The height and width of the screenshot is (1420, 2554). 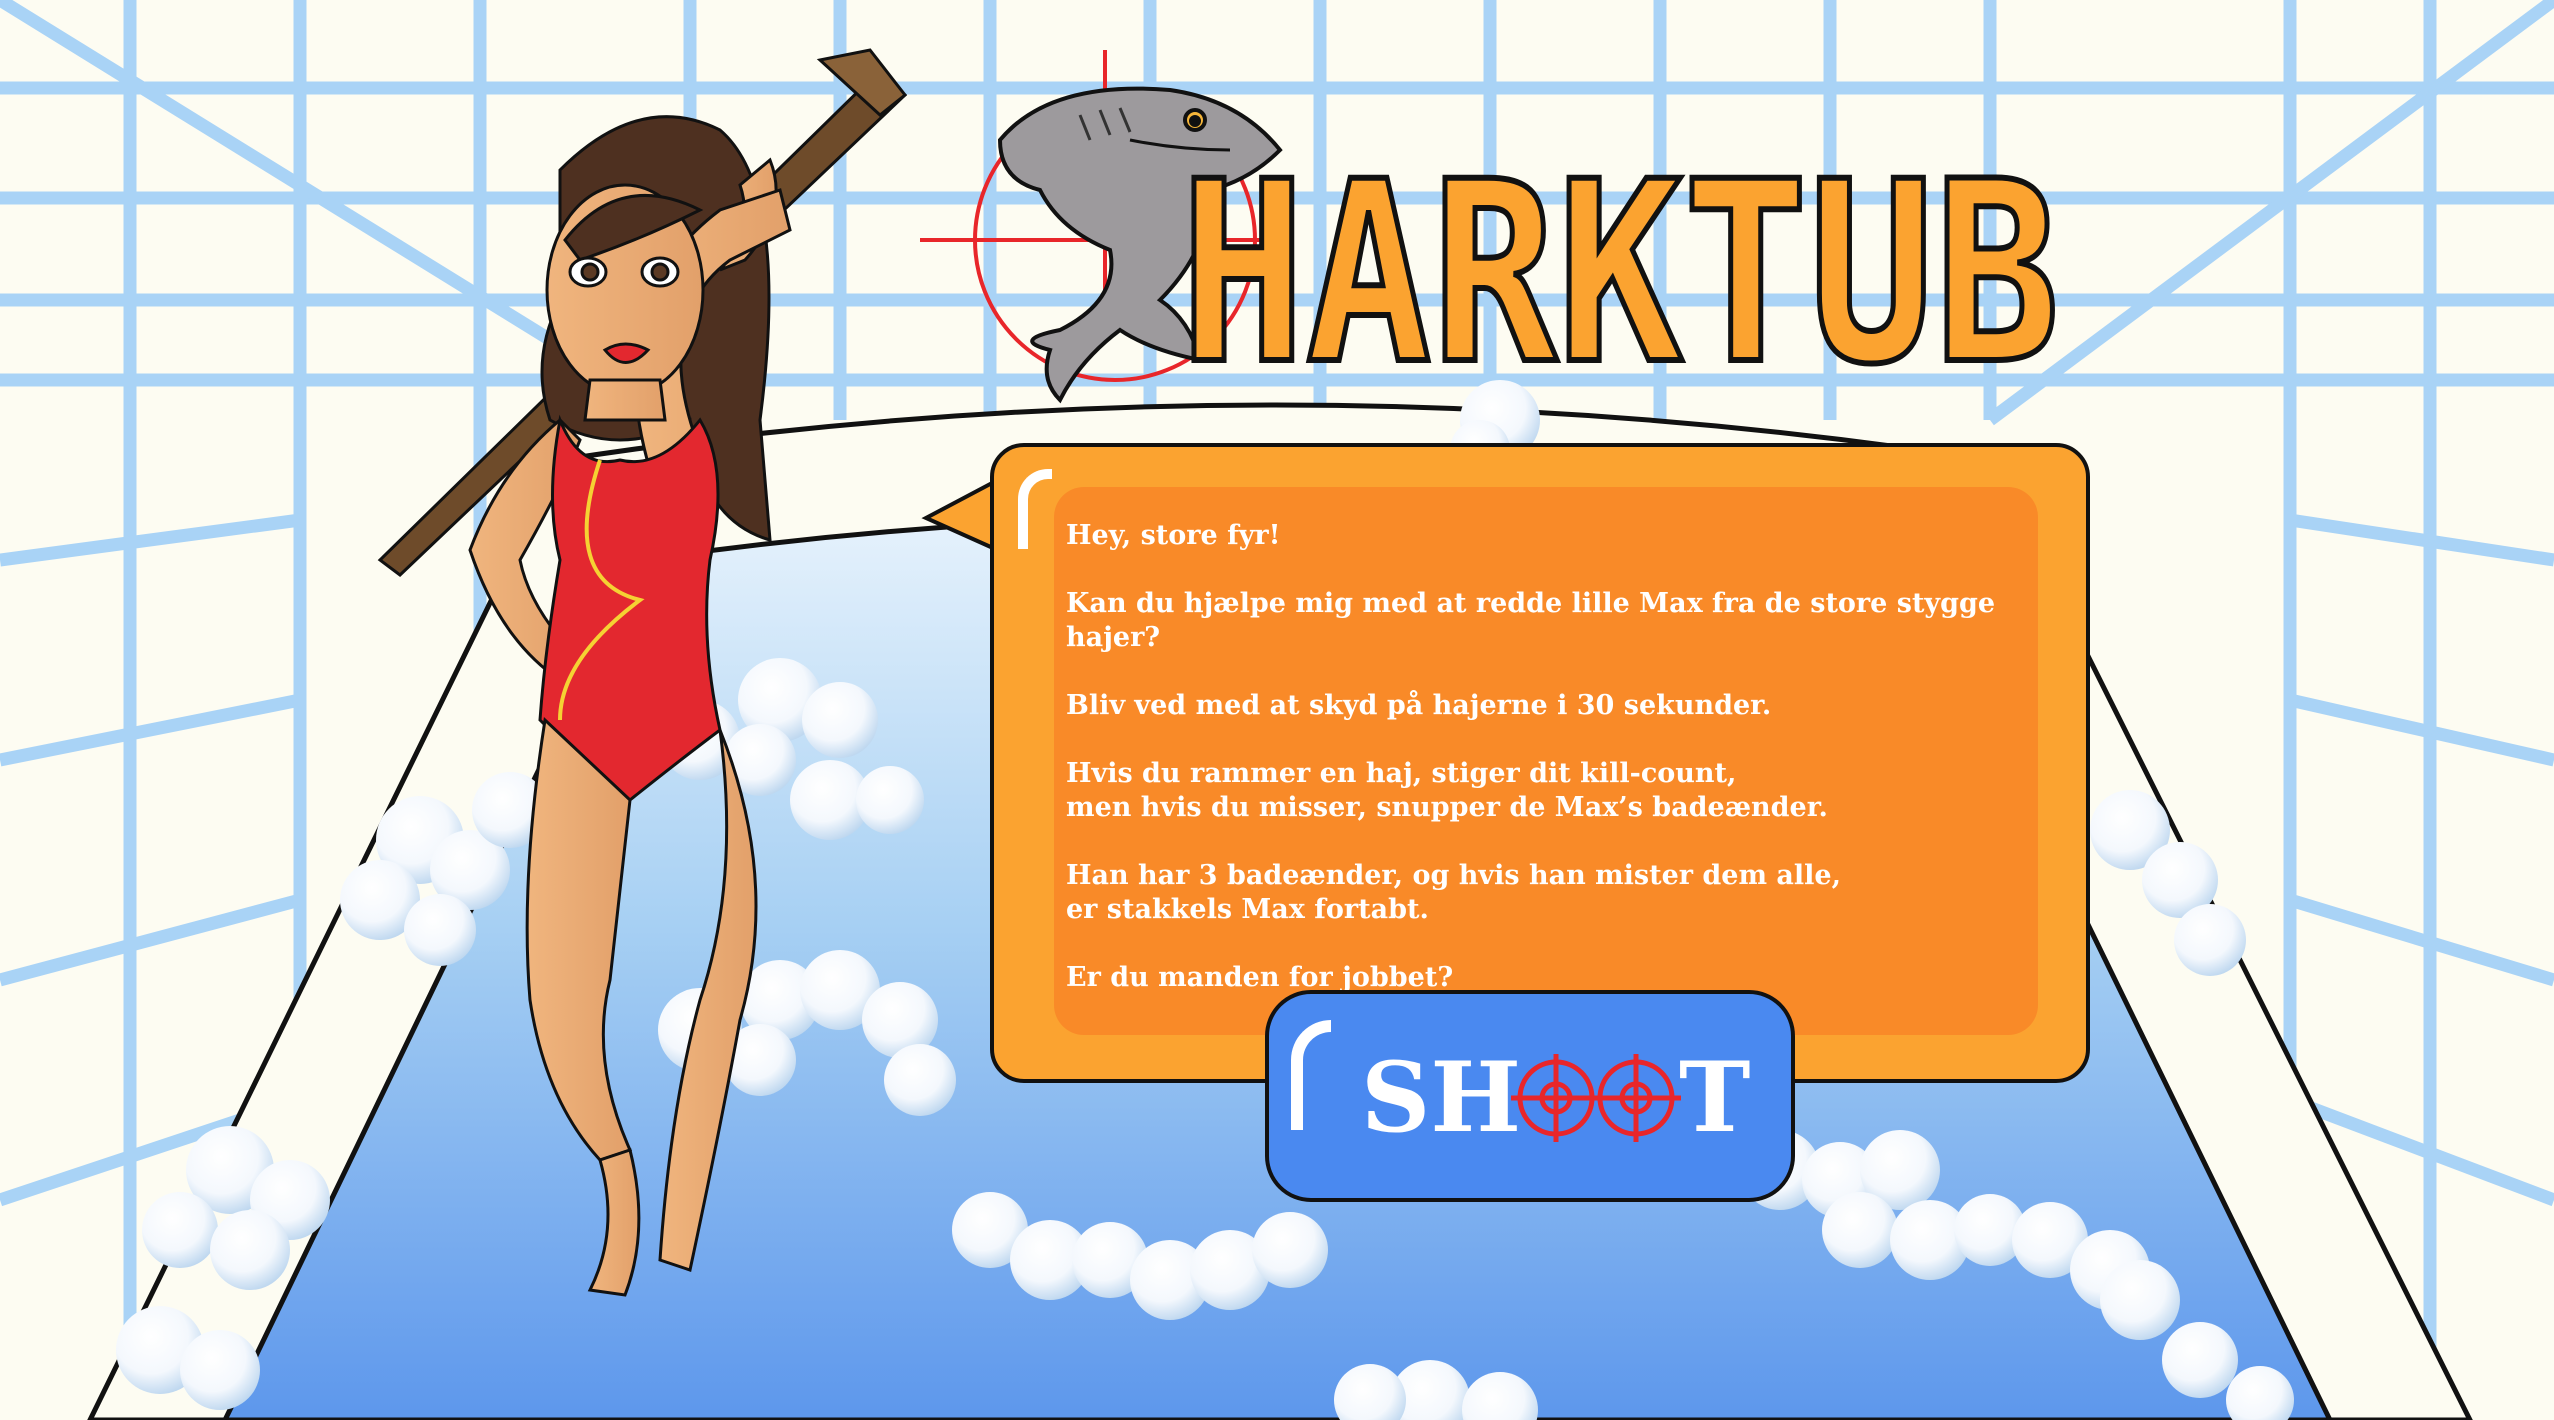 I want to click on shoot-button-highlight, so click(x=1311, y=1075).